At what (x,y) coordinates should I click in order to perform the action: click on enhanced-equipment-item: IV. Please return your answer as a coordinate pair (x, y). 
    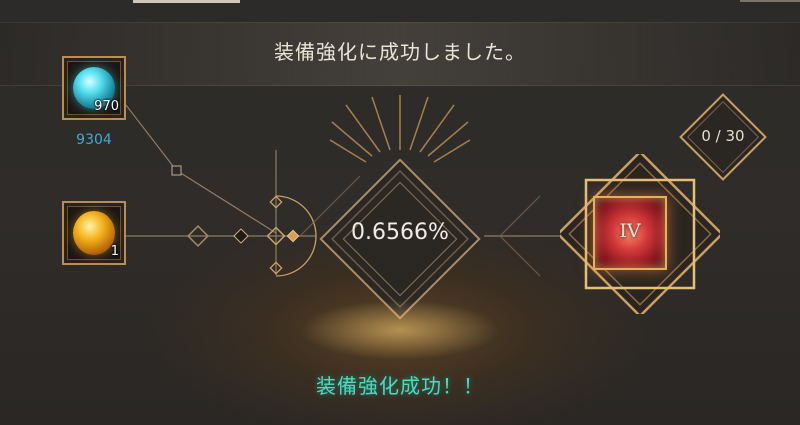
    Looking at the image, I should click on (630, 233).